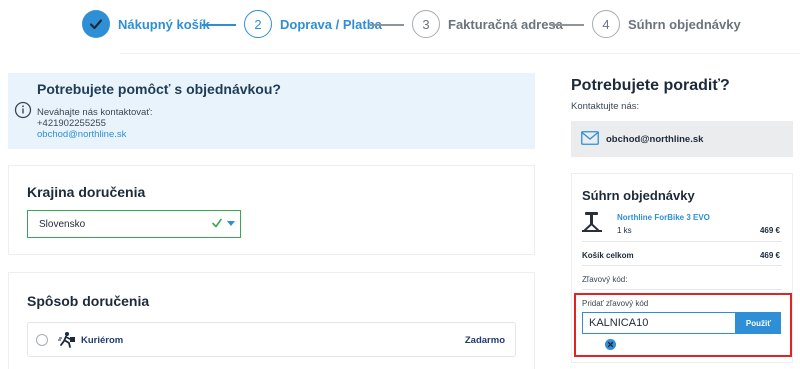 Image resolution: width=800 pixels, height=369 pixels. I want to click on step-cart: Nákupný košík, so click(146, 24).